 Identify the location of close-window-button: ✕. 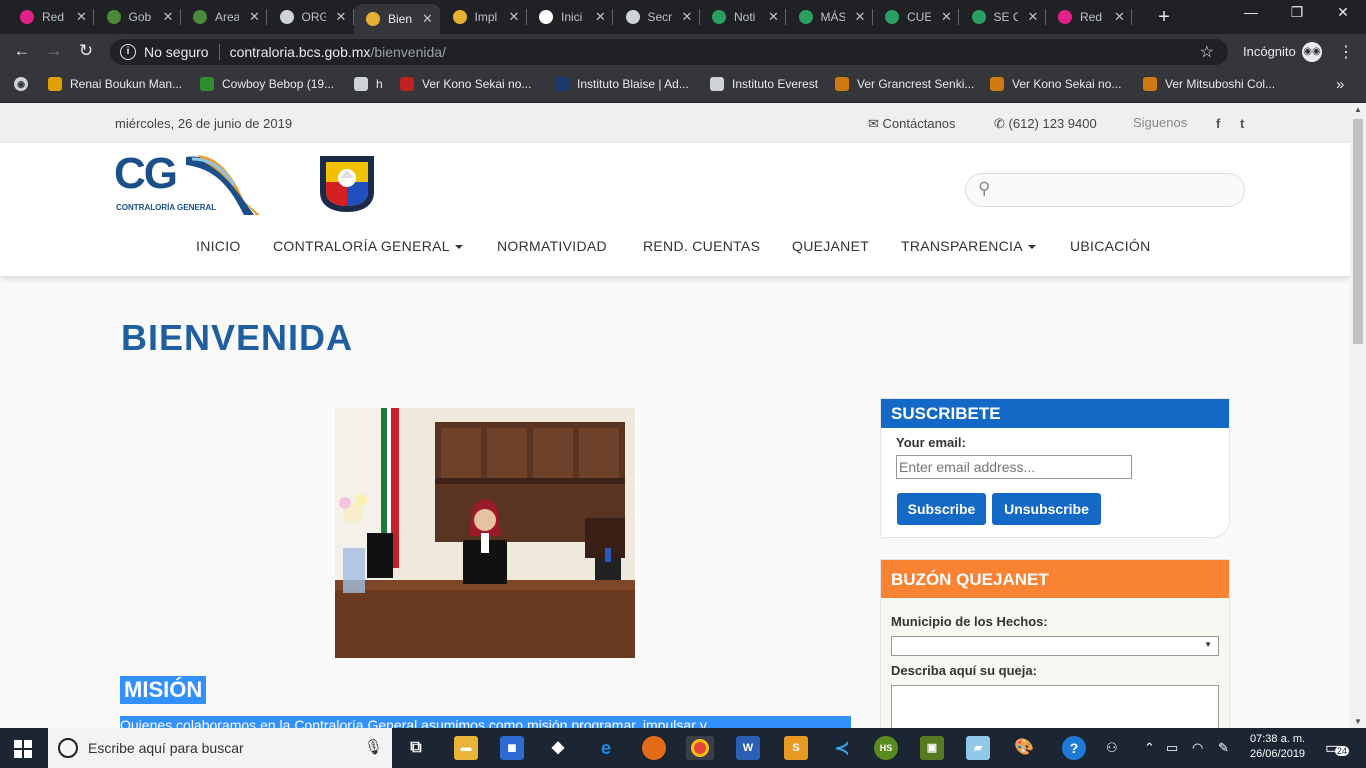
(1343, 12).